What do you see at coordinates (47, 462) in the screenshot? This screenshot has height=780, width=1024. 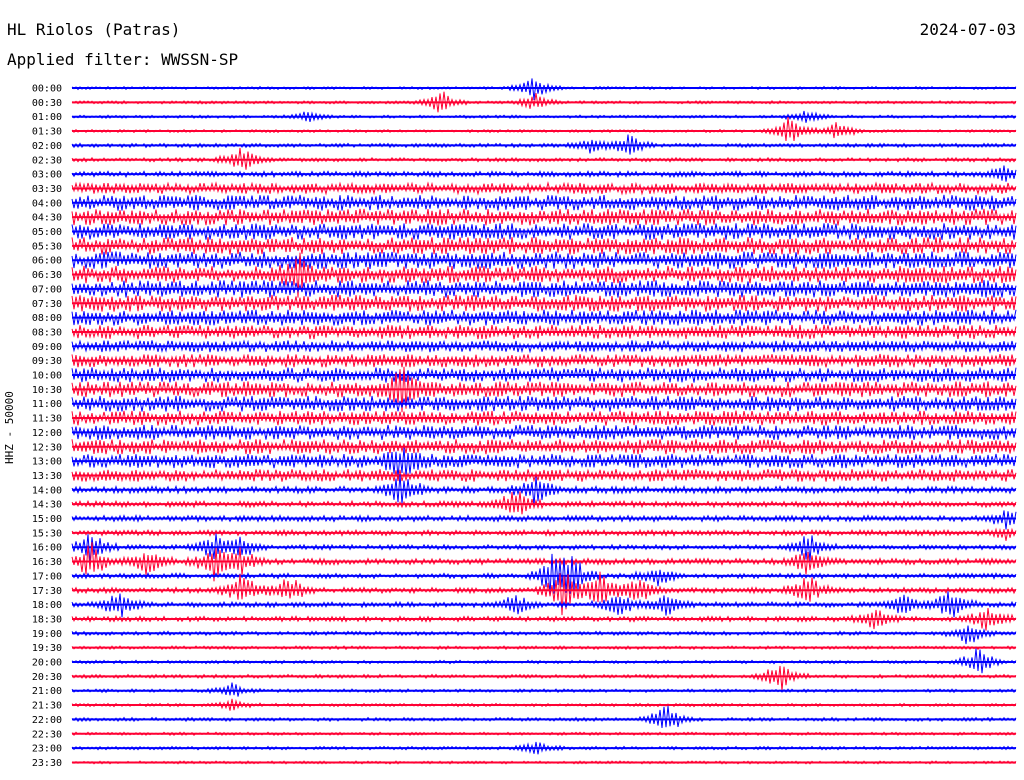 I see `time-tick-label: 13:00` at bounding box center [47, 462].